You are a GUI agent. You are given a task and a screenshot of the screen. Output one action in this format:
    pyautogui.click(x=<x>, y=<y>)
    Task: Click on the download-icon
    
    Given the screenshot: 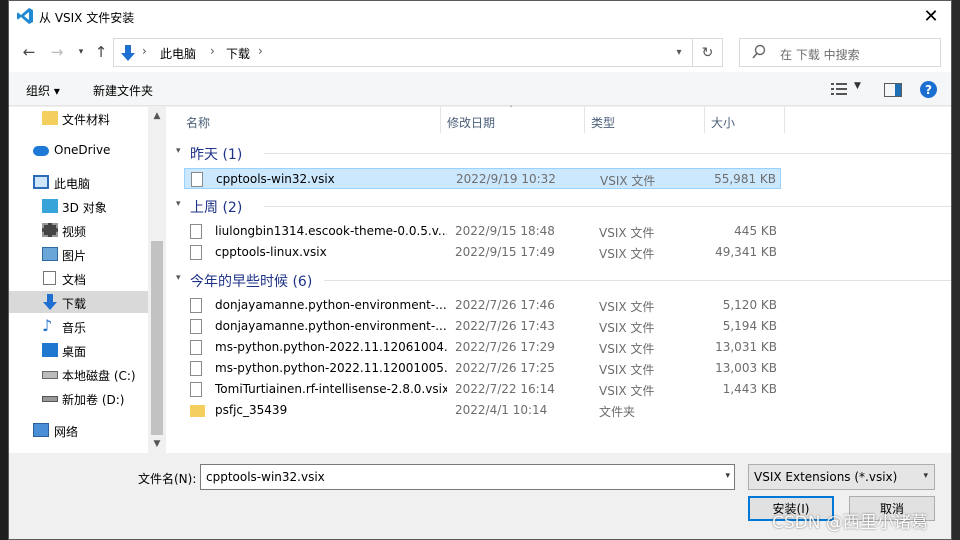 What is the action you would take?
    pyautogui.click(x=50, y=302)
    